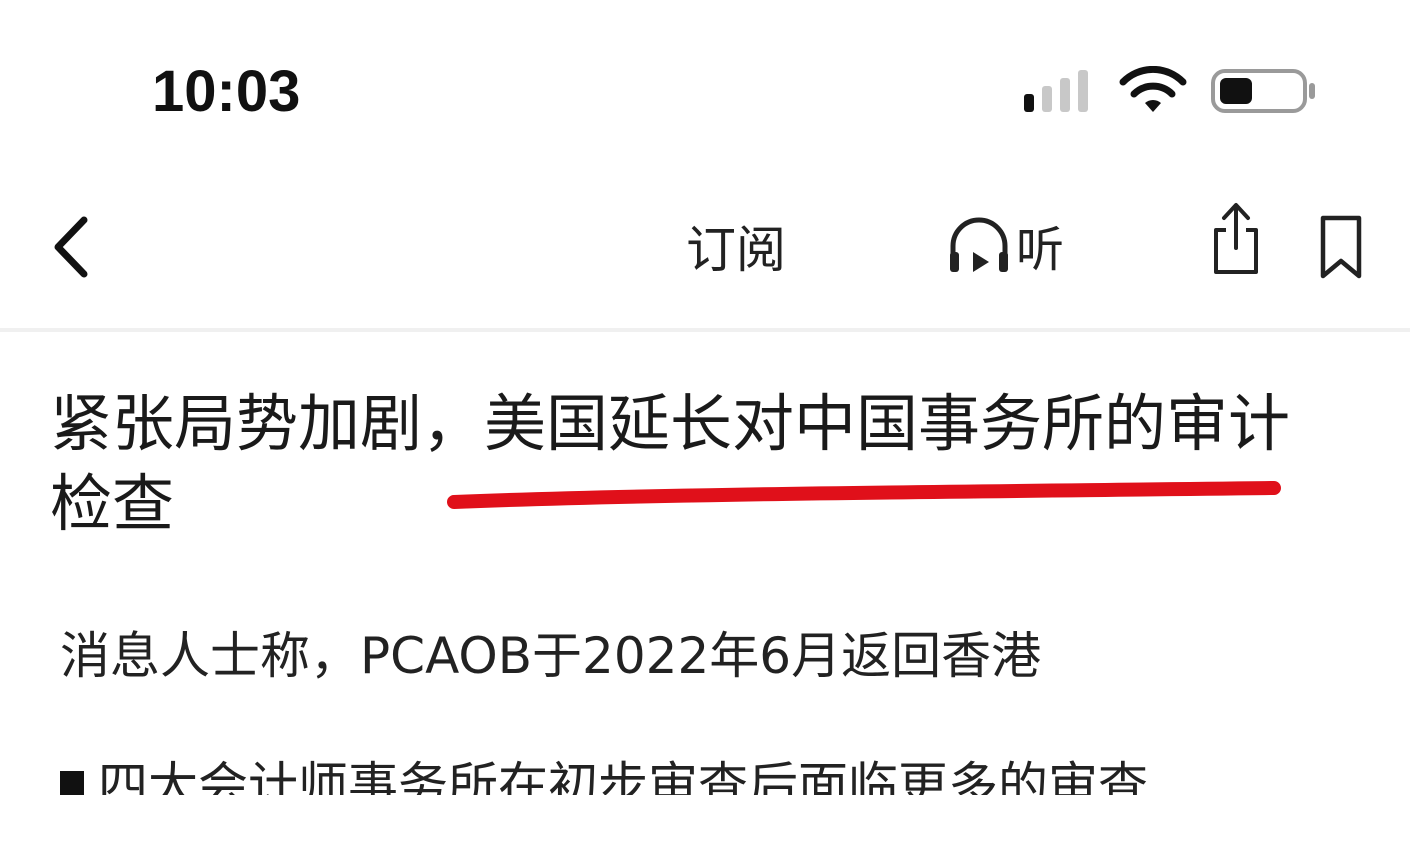  Describe the element at coordinates (1153, 89) in the screenshot. I see `wifi-icon` at that location.